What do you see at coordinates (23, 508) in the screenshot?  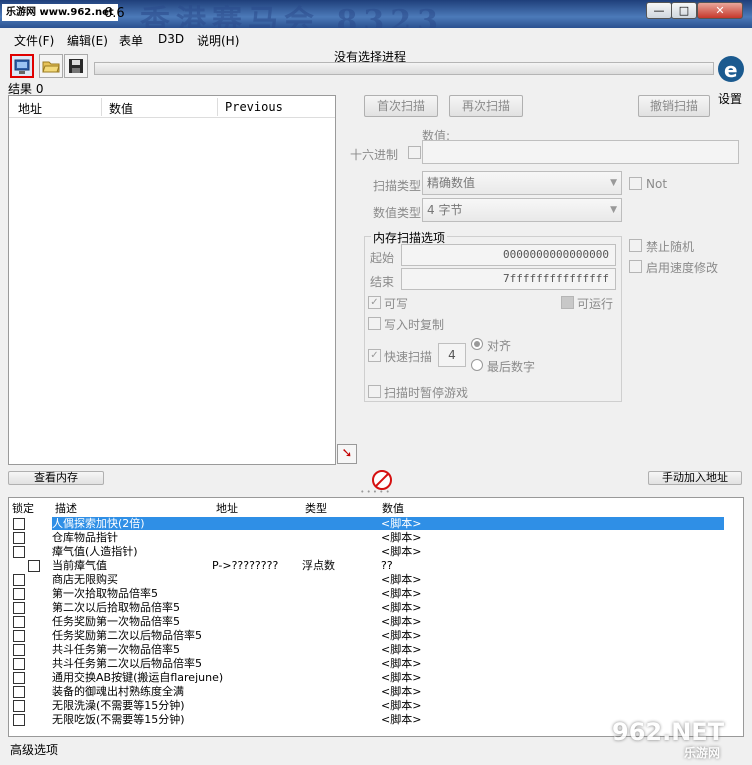 I see `col-active: 锁定` at bounding box center [23, 508].